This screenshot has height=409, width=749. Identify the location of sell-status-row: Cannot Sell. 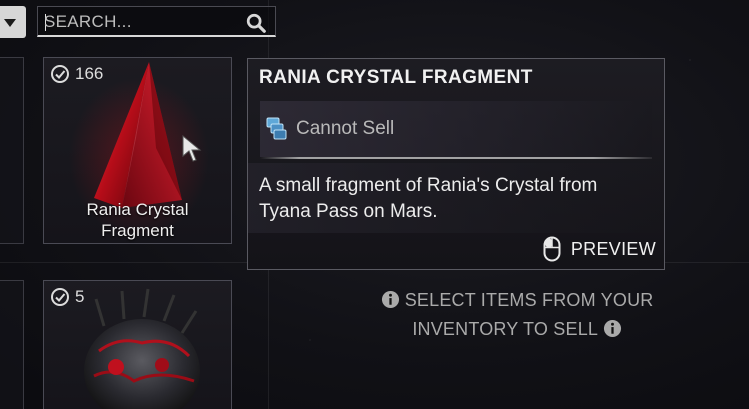
(456, 129).